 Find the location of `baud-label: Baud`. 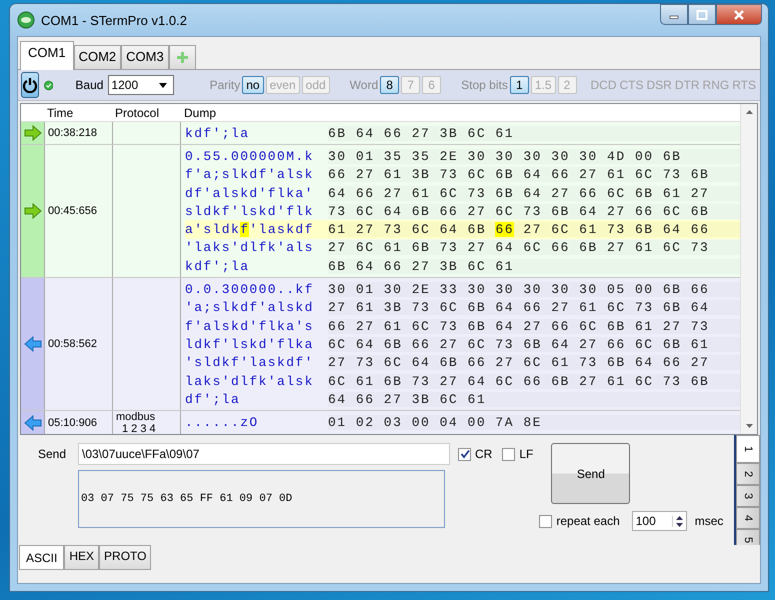

baud-label: Baud is located at coordinates (89, 85).